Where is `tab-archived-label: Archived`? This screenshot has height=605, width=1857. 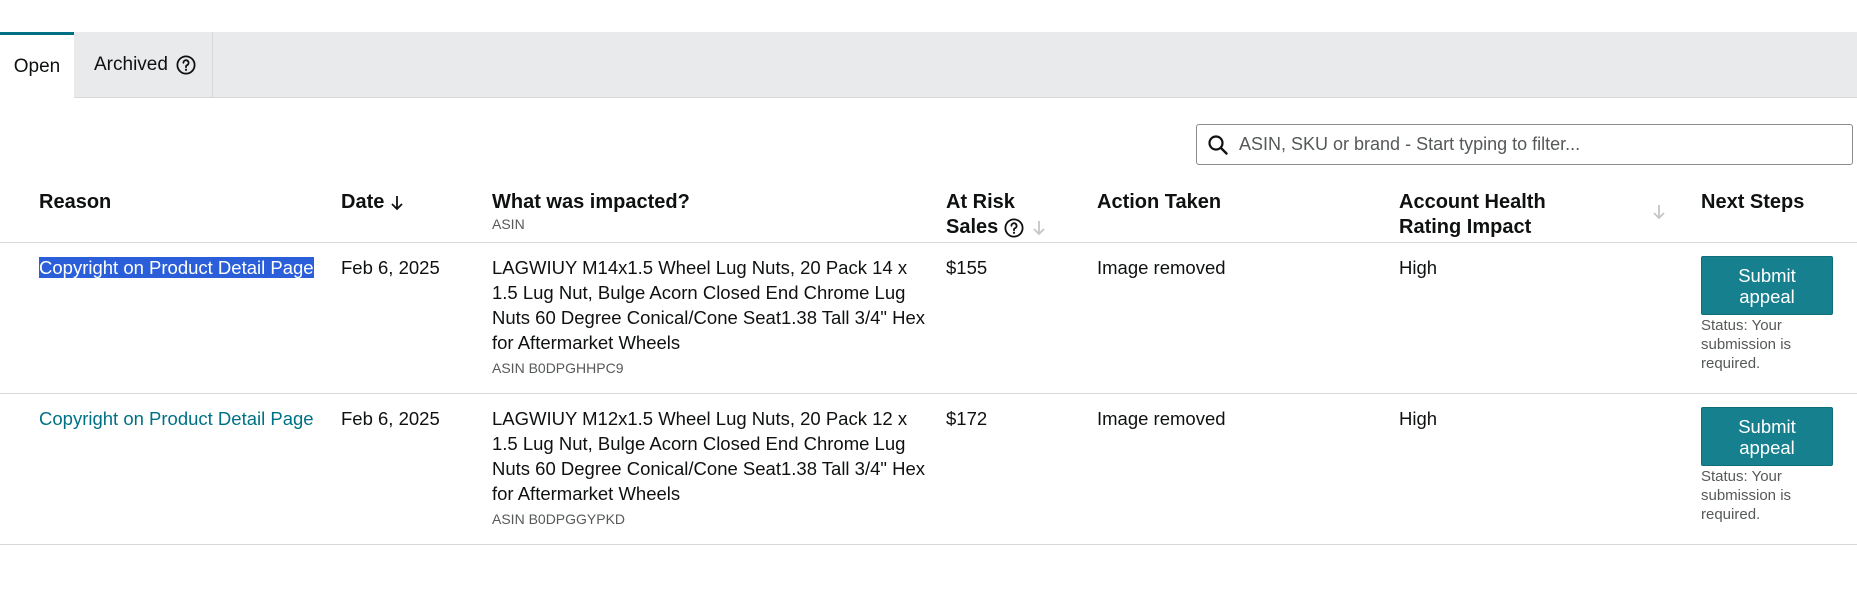 tab-archived-label: Archived is located at coordinates (131, 64).